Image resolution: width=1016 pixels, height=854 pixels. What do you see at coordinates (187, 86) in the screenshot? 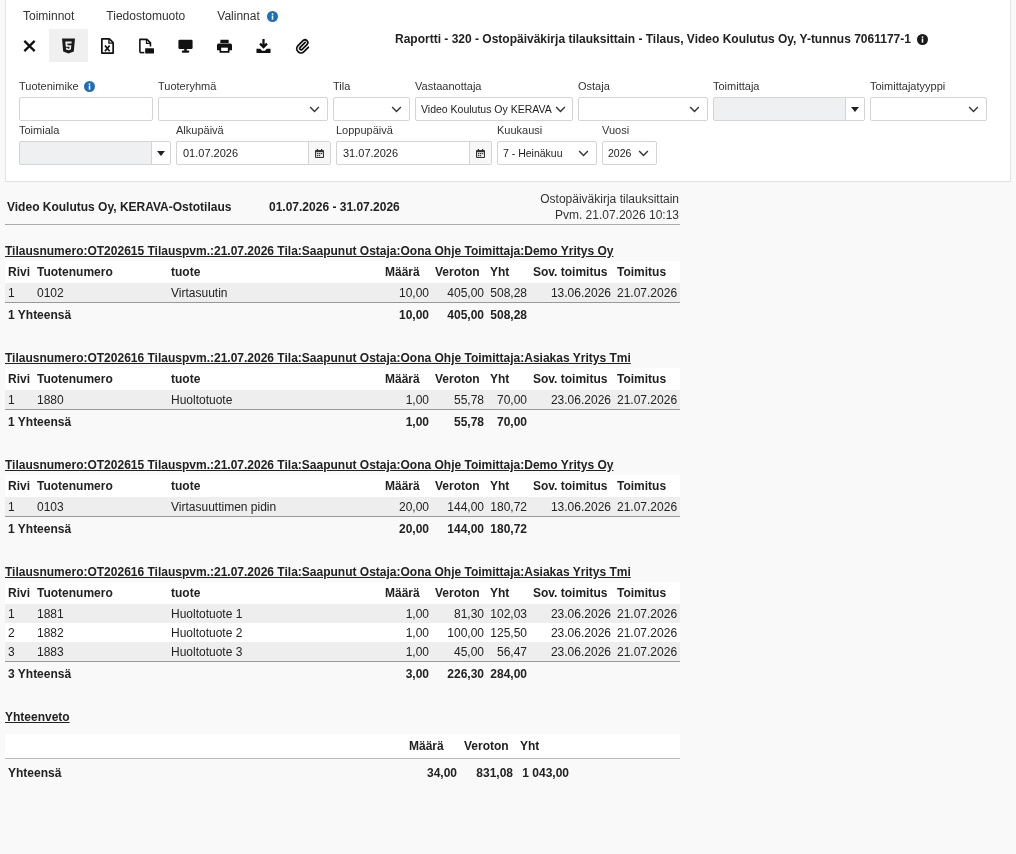
I see `field-label: Tuoteryhmä` at bounding box center [187, 86].